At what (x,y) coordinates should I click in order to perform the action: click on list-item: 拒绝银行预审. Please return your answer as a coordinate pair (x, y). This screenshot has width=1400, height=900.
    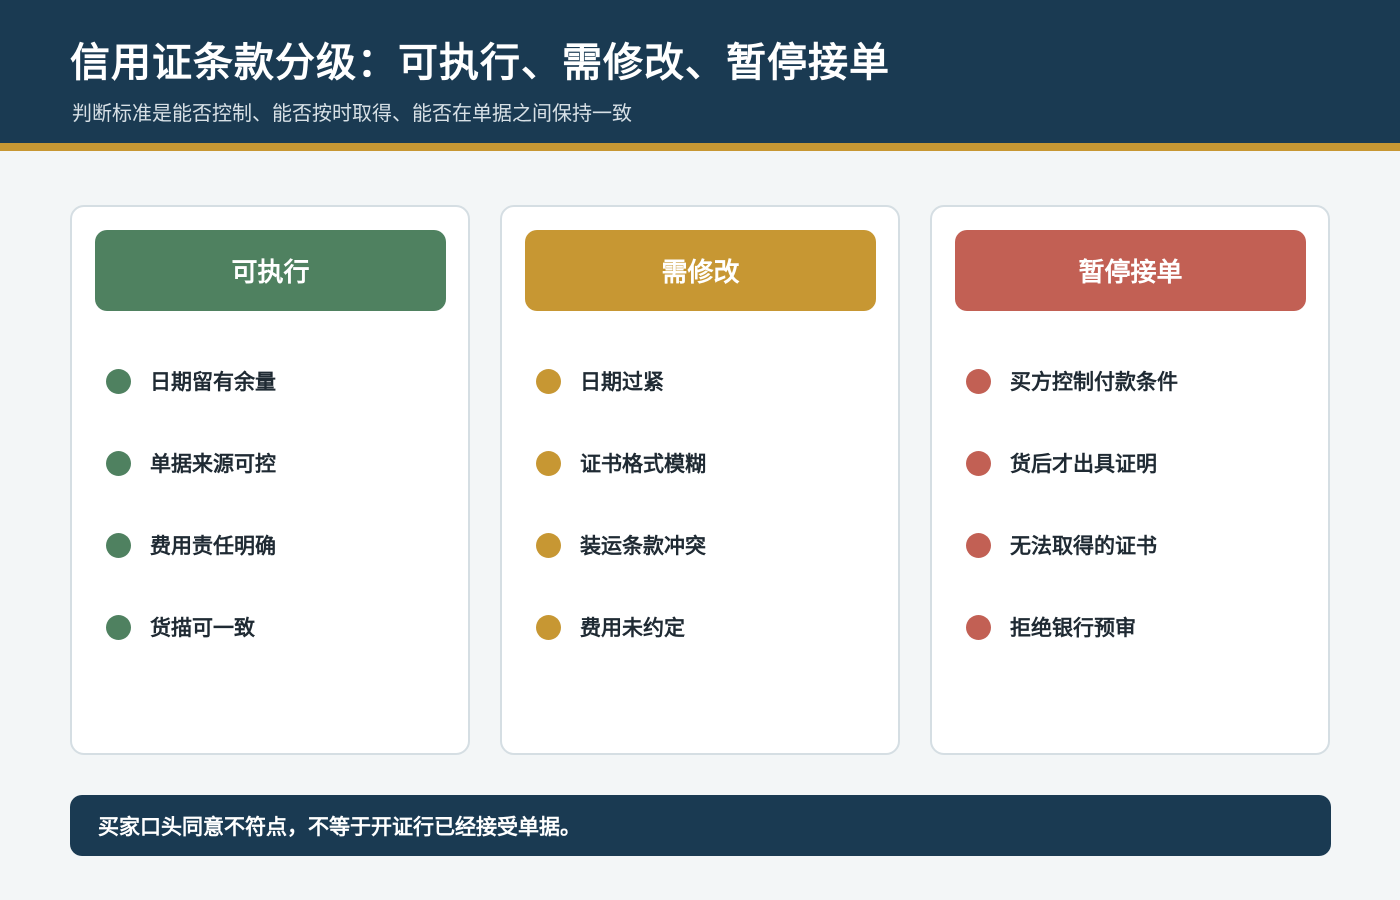
    Looking at the image, I should click on (1051, 627).